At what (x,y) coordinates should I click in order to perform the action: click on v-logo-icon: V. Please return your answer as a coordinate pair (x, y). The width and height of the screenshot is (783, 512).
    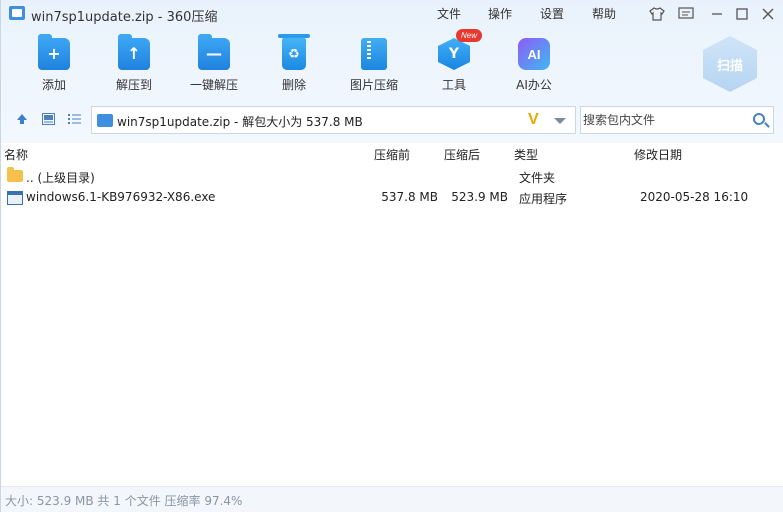
    Looking at the image, I should click on (533, 120).